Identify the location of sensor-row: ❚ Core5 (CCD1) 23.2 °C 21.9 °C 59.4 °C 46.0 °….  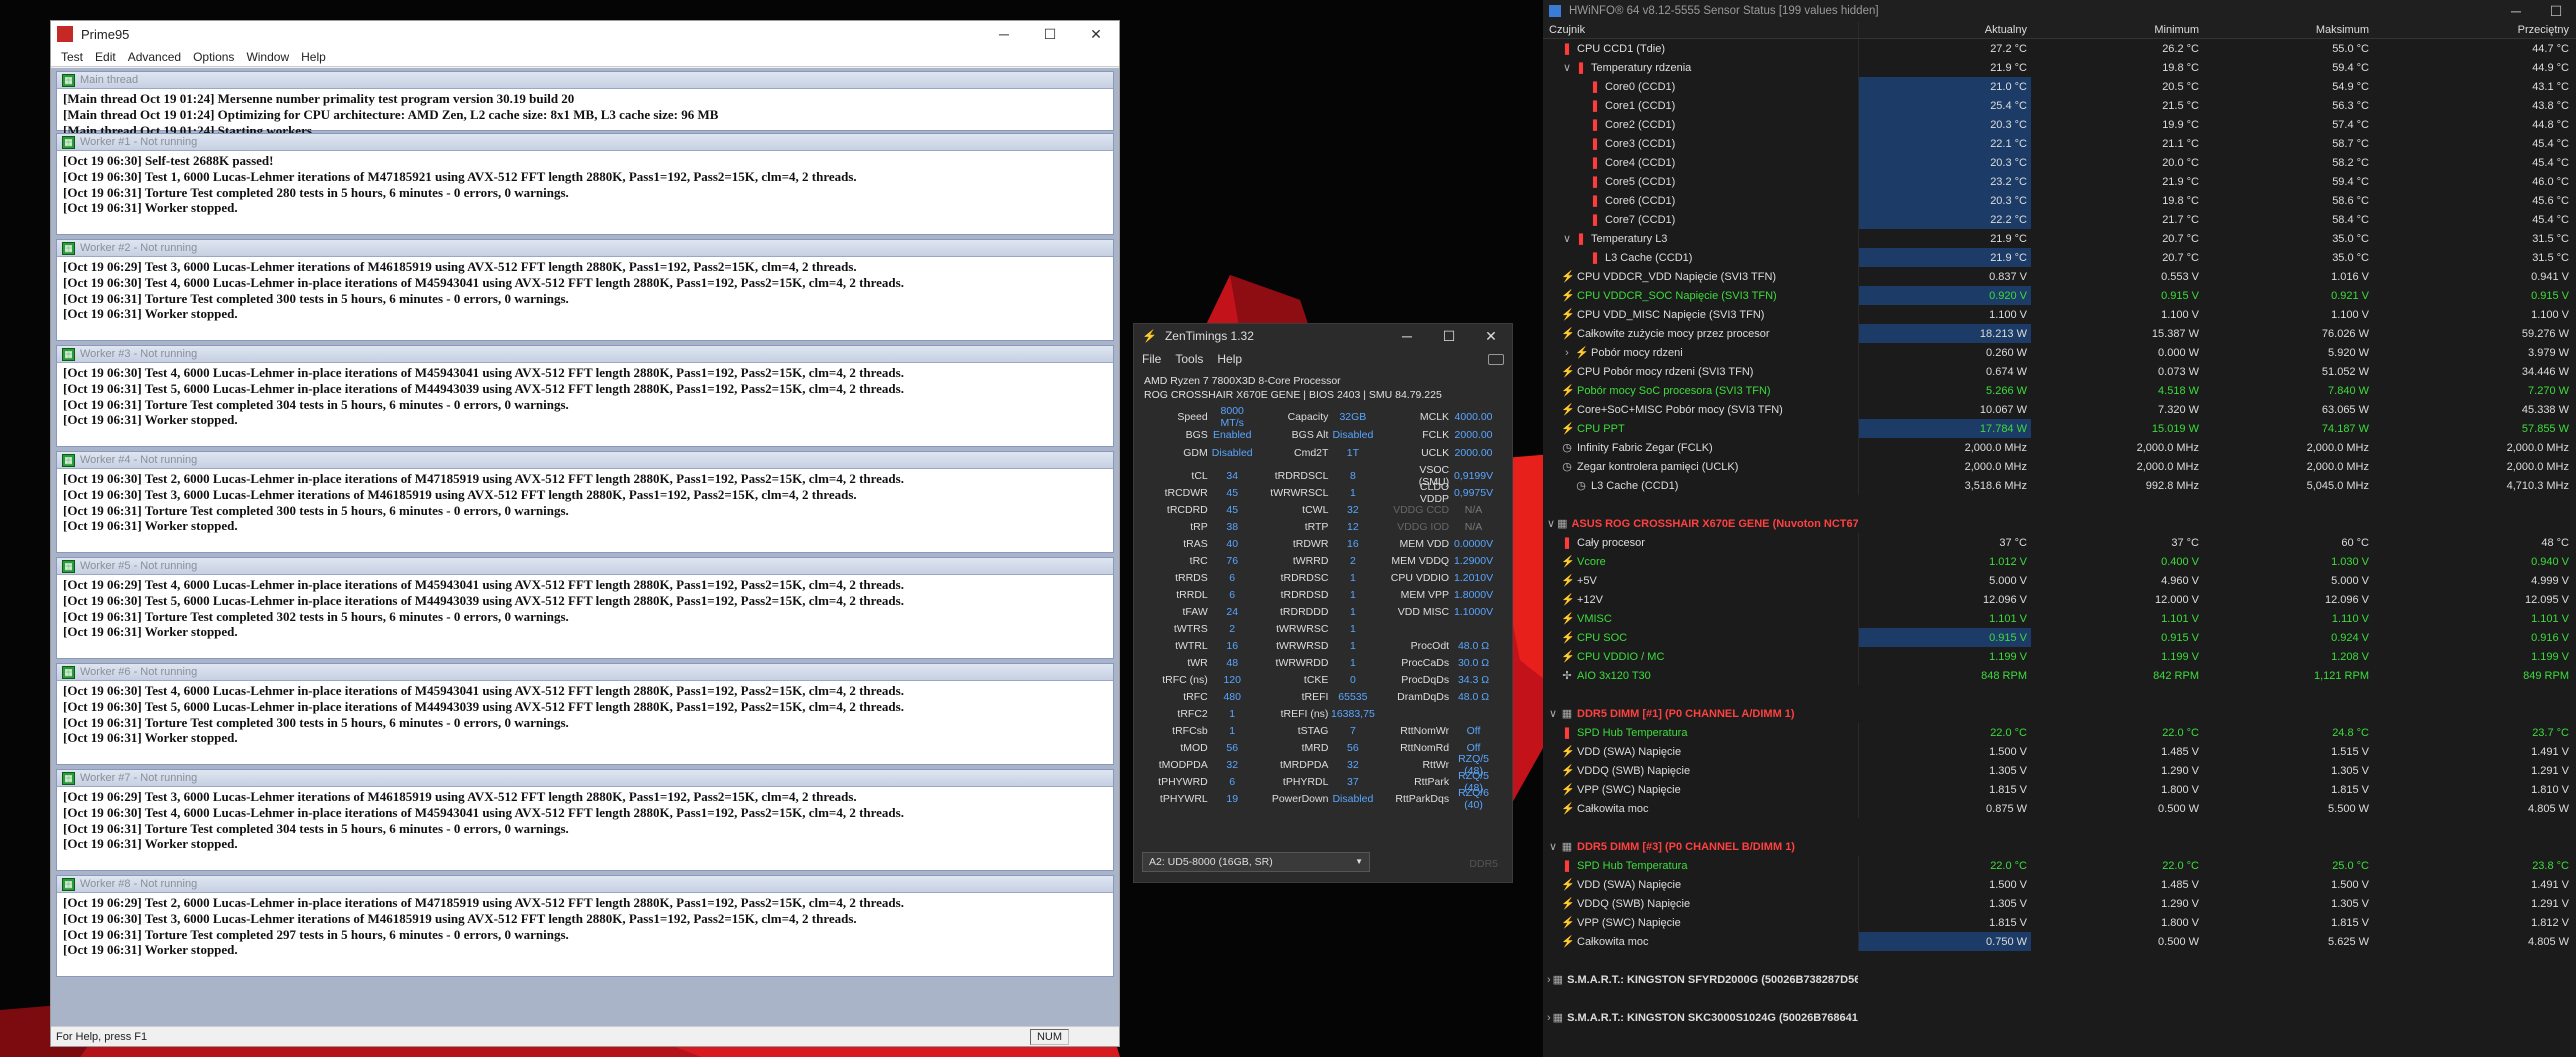
(2059, 181).